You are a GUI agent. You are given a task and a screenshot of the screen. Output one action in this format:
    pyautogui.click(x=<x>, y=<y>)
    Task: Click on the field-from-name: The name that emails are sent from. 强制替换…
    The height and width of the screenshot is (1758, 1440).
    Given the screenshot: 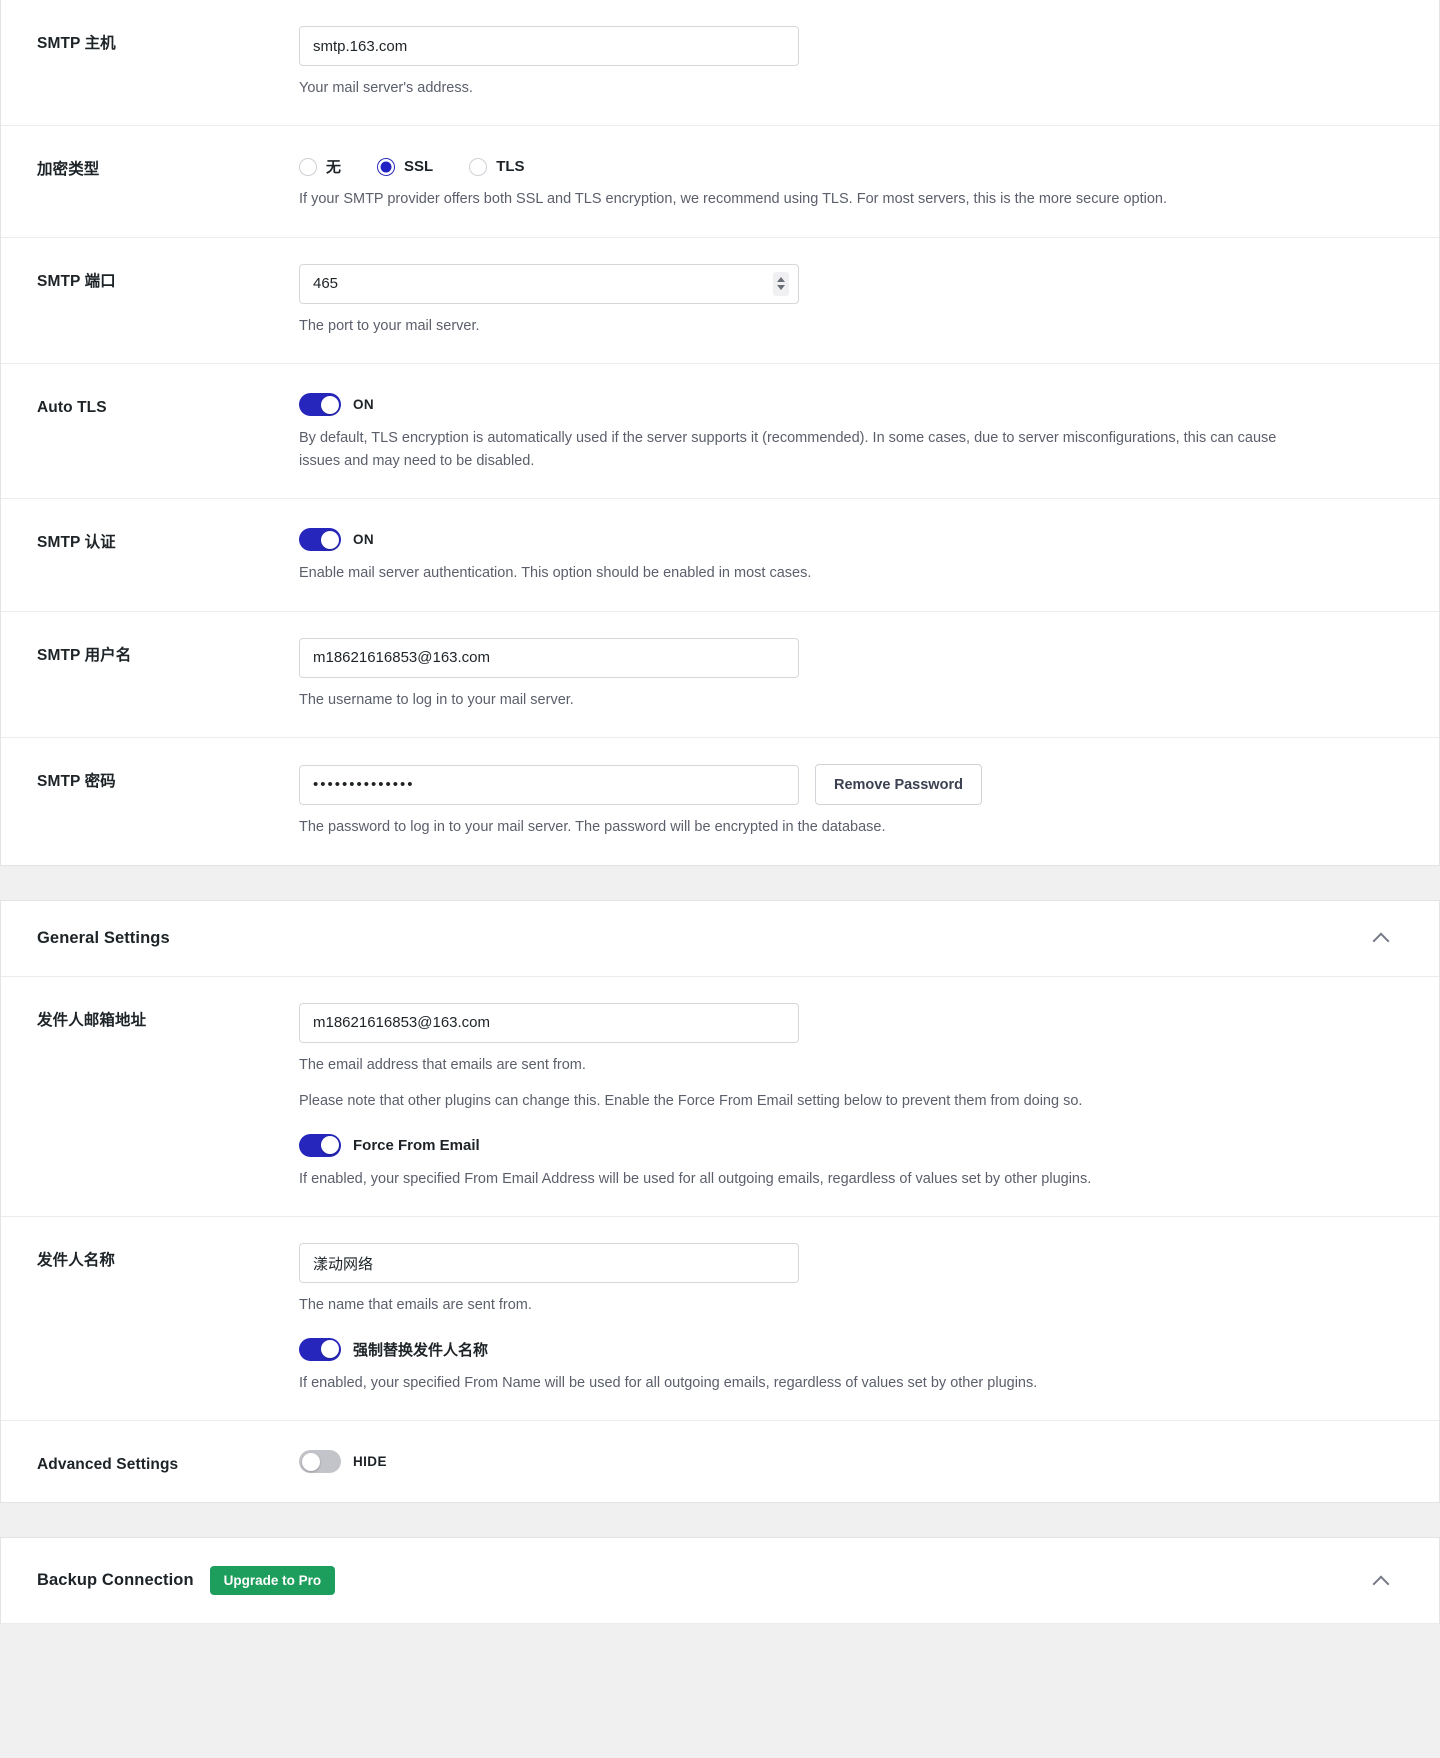 What is the action you would take?
    pyautogui.click(x=851, y=1318)
    